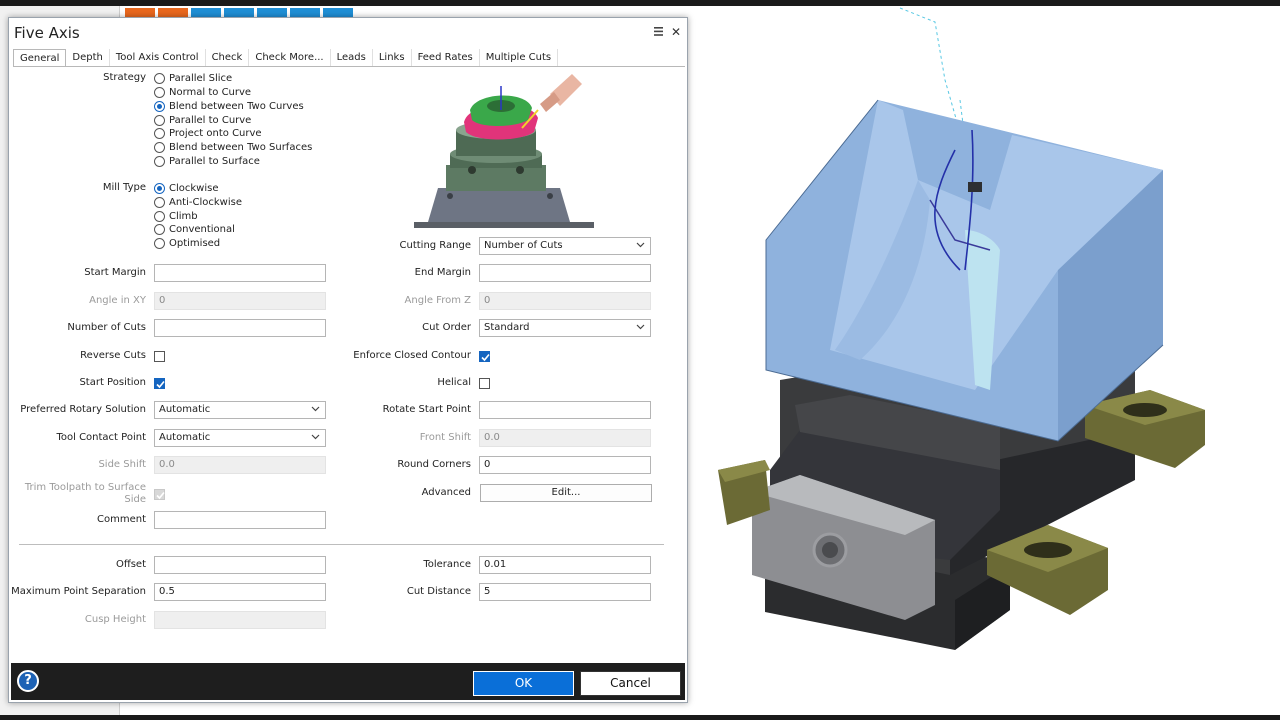  Describe the element at coordinates (210, 92) in the screenshot. I see `strategy-option-label: Normal to Curve` at that location.